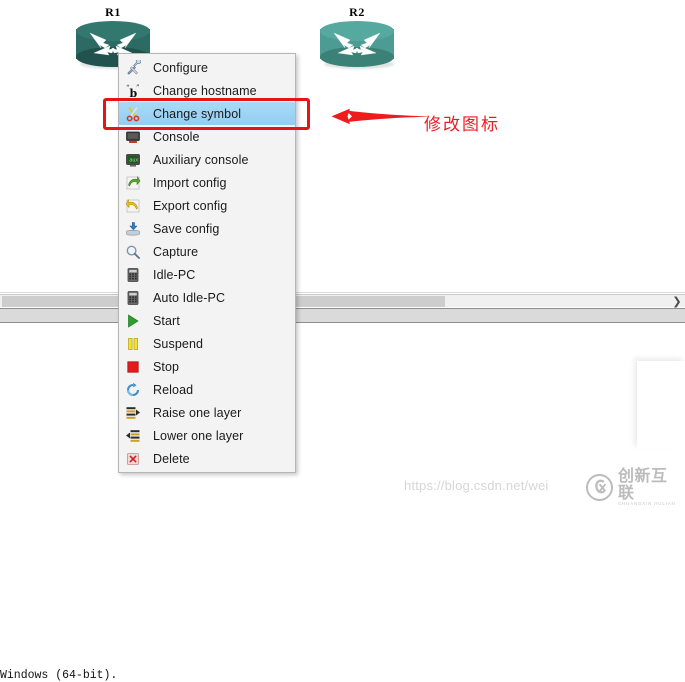  I want to click on menu-item-label: Start, so click(166, 320).